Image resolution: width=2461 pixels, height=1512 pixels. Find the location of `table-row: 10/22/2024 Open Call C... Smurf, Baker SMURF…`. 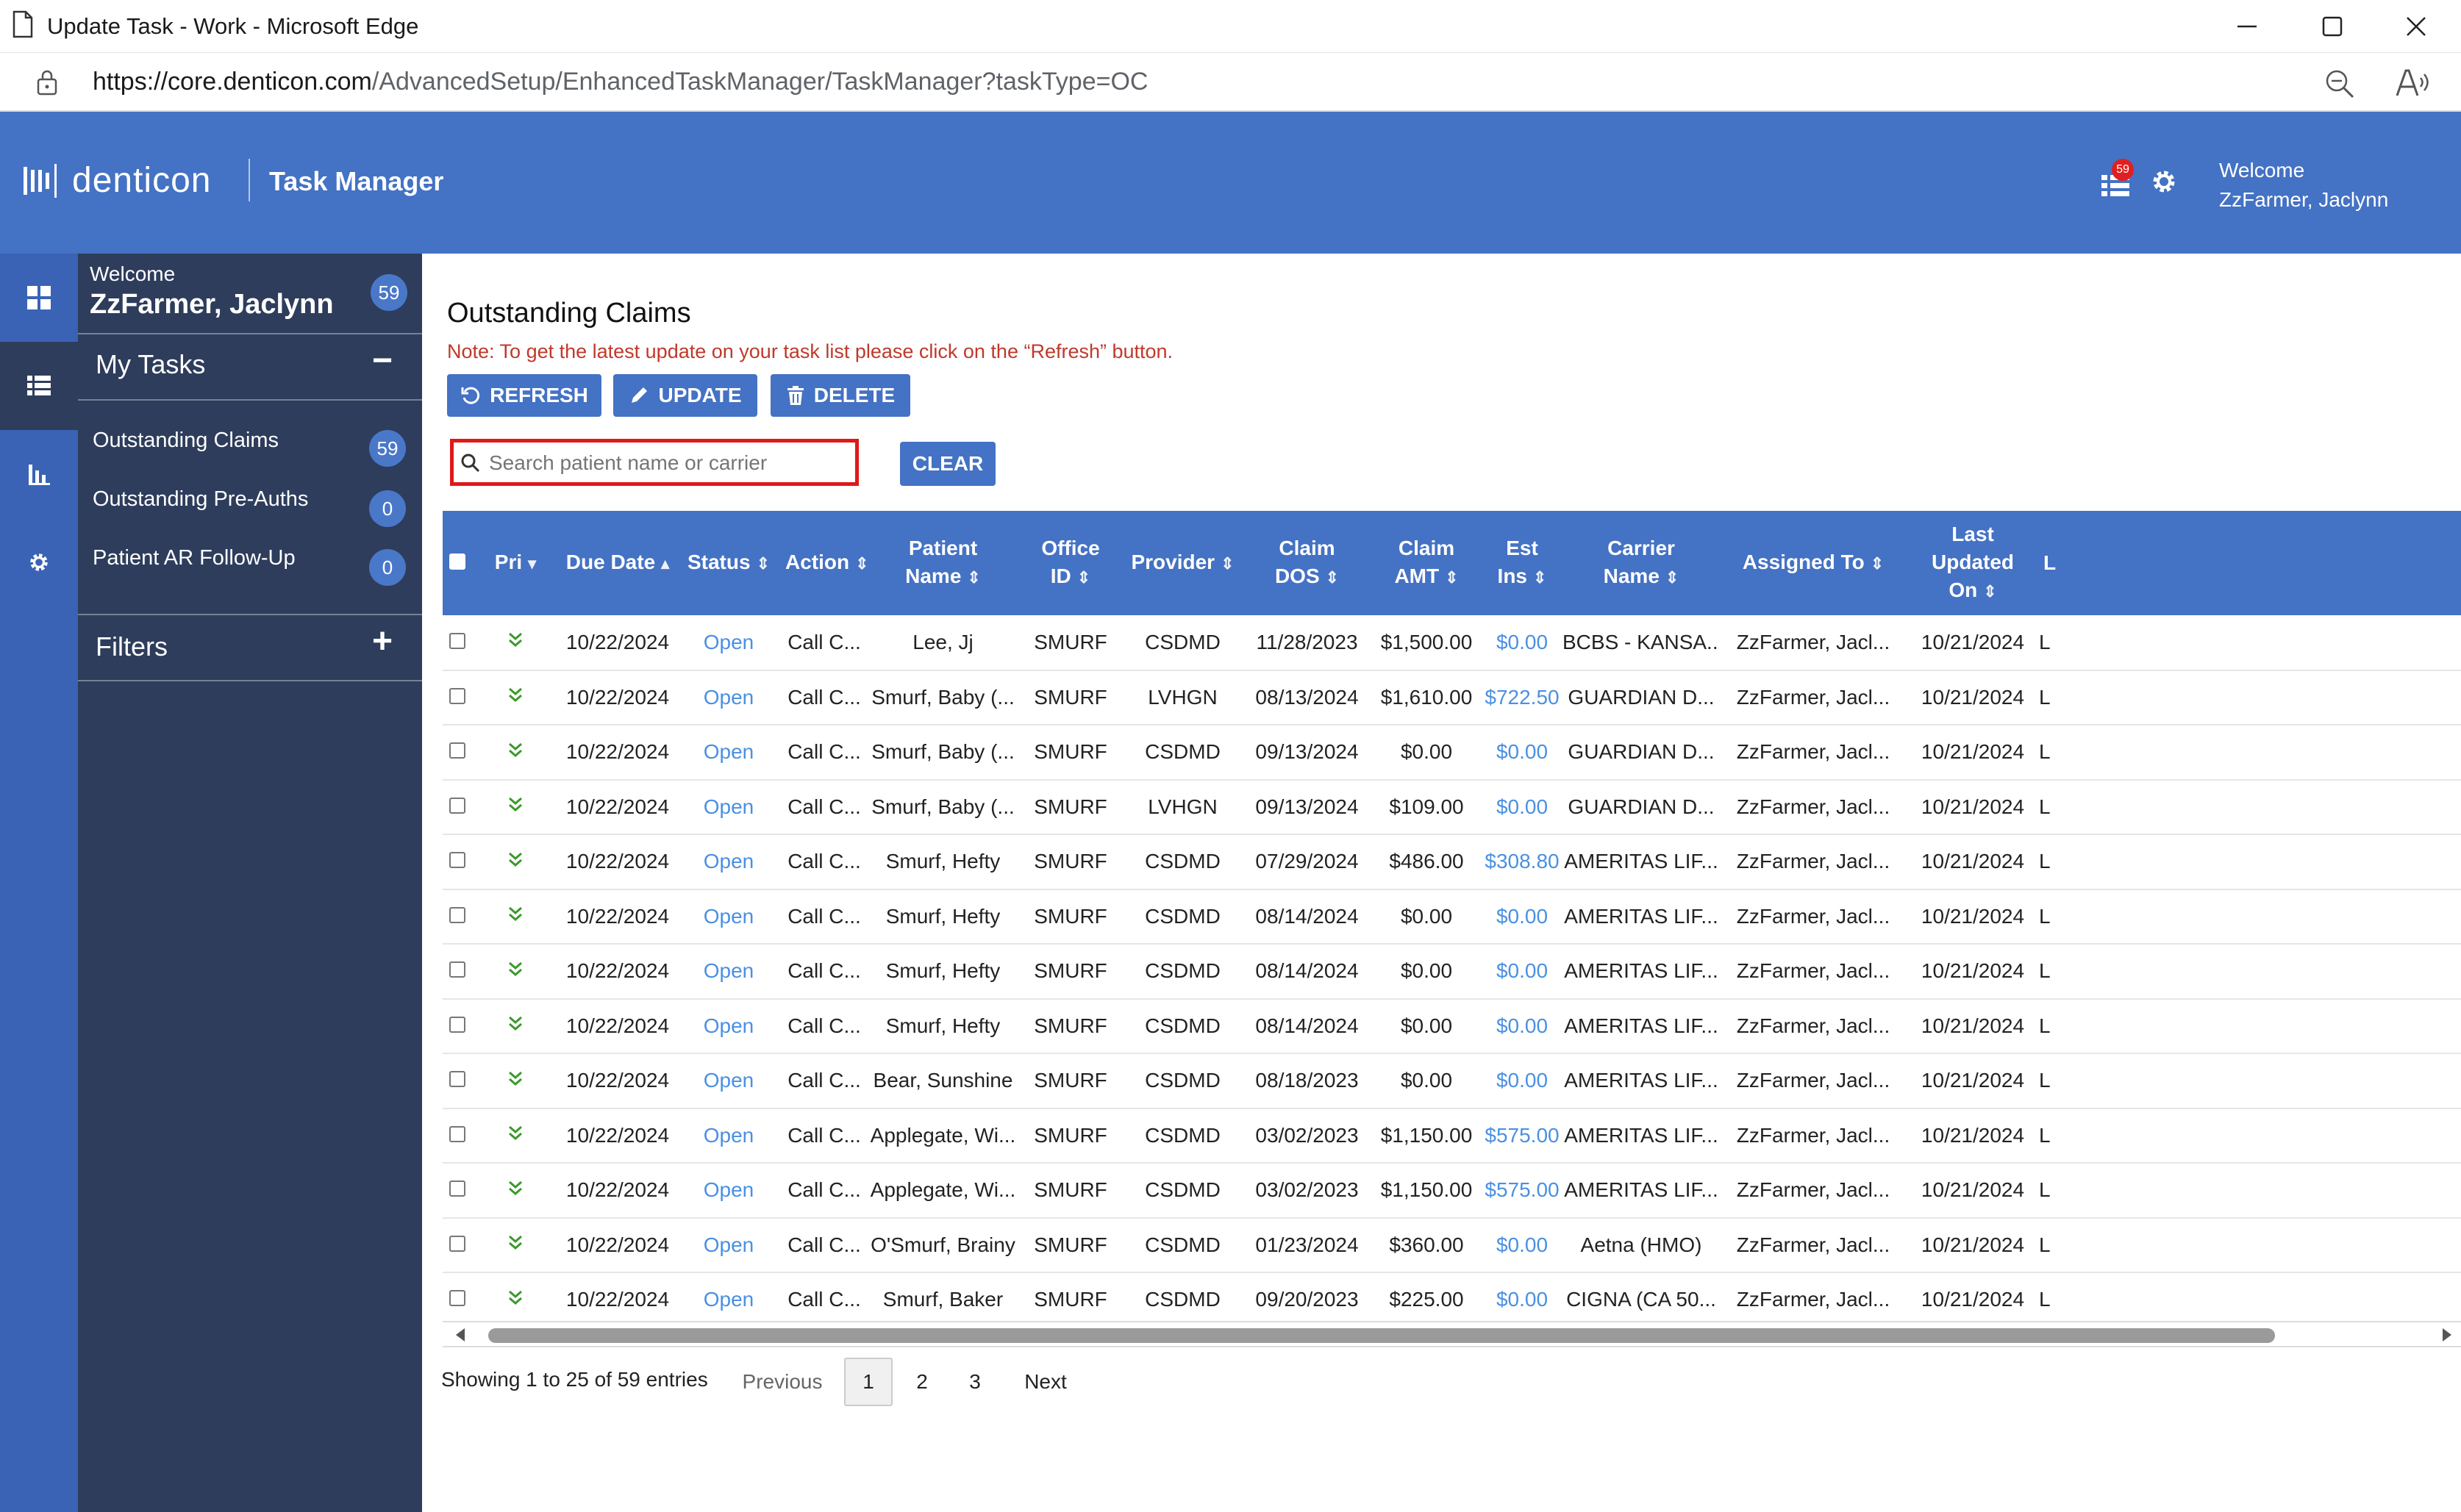

table-row: 10/22/2024 Open Call C... Smurf, Baker SMURF… is located at coordinates (1452, 1299).